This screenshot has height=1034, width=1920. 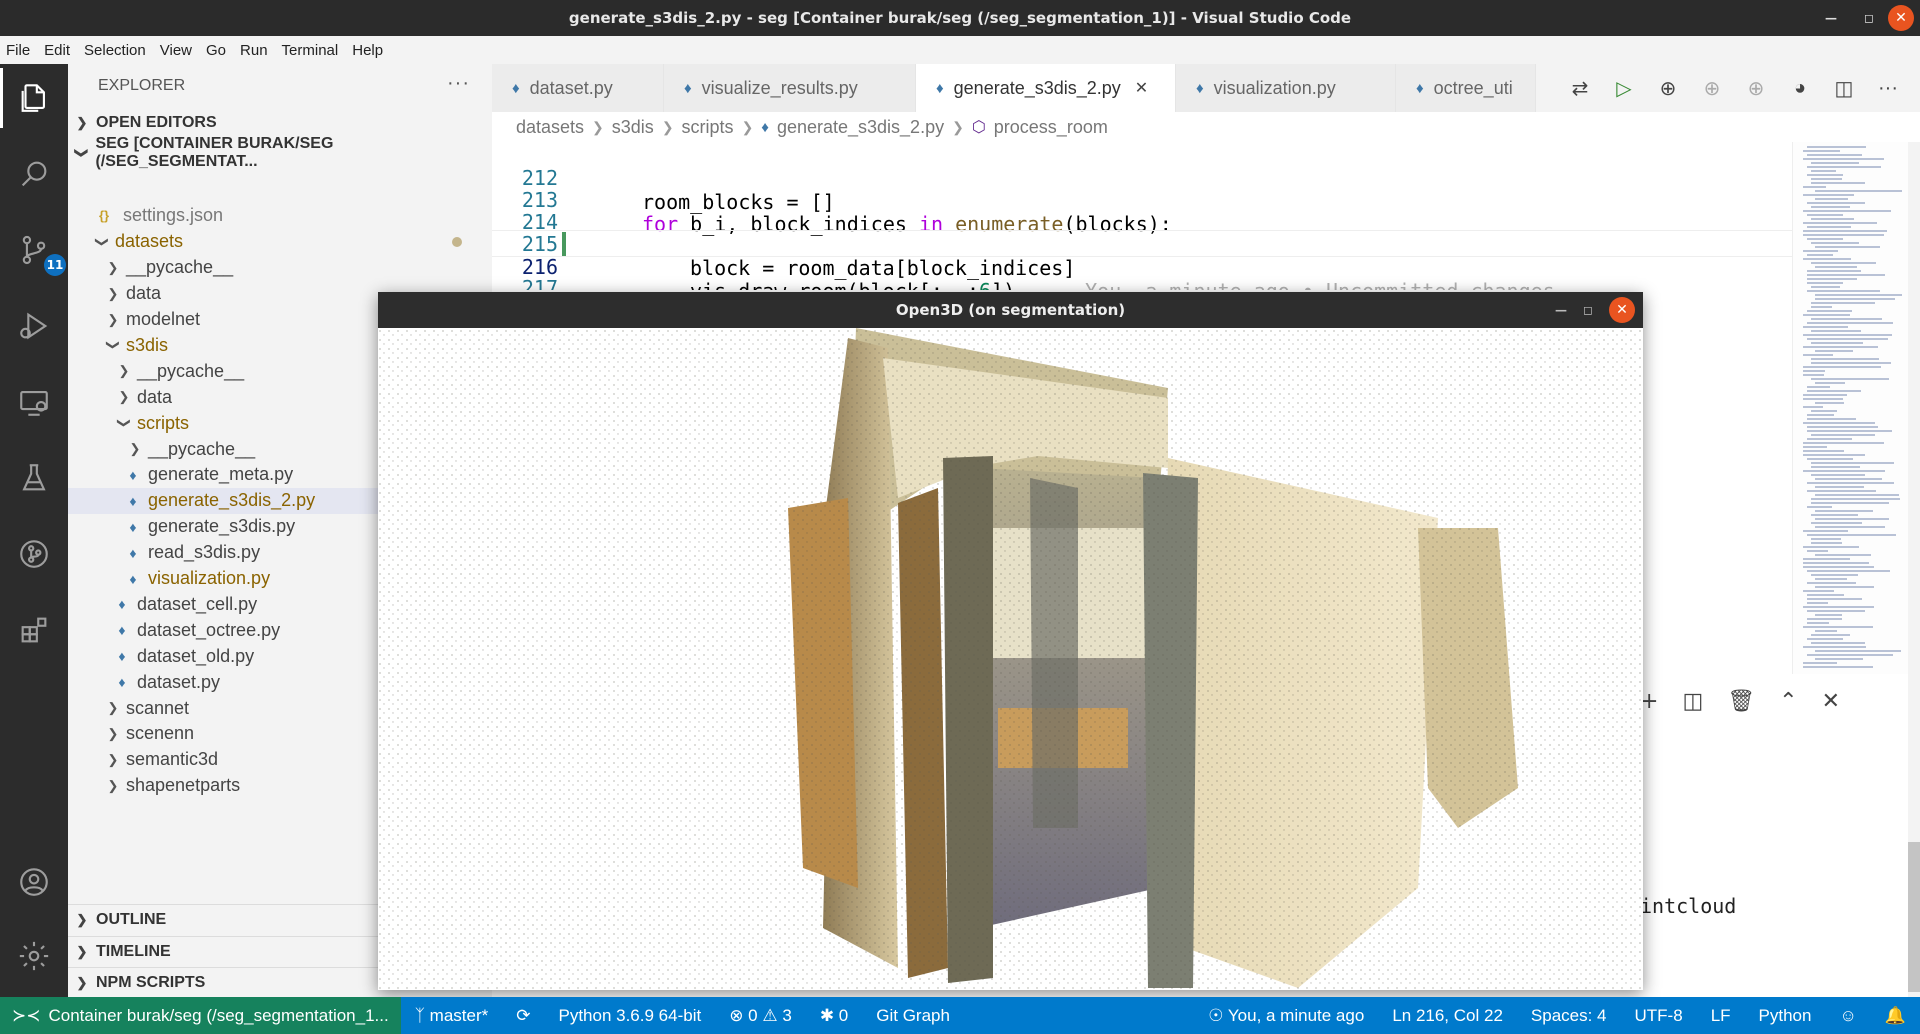 I want to click on extensions-icon, so click(x=34, y=630).